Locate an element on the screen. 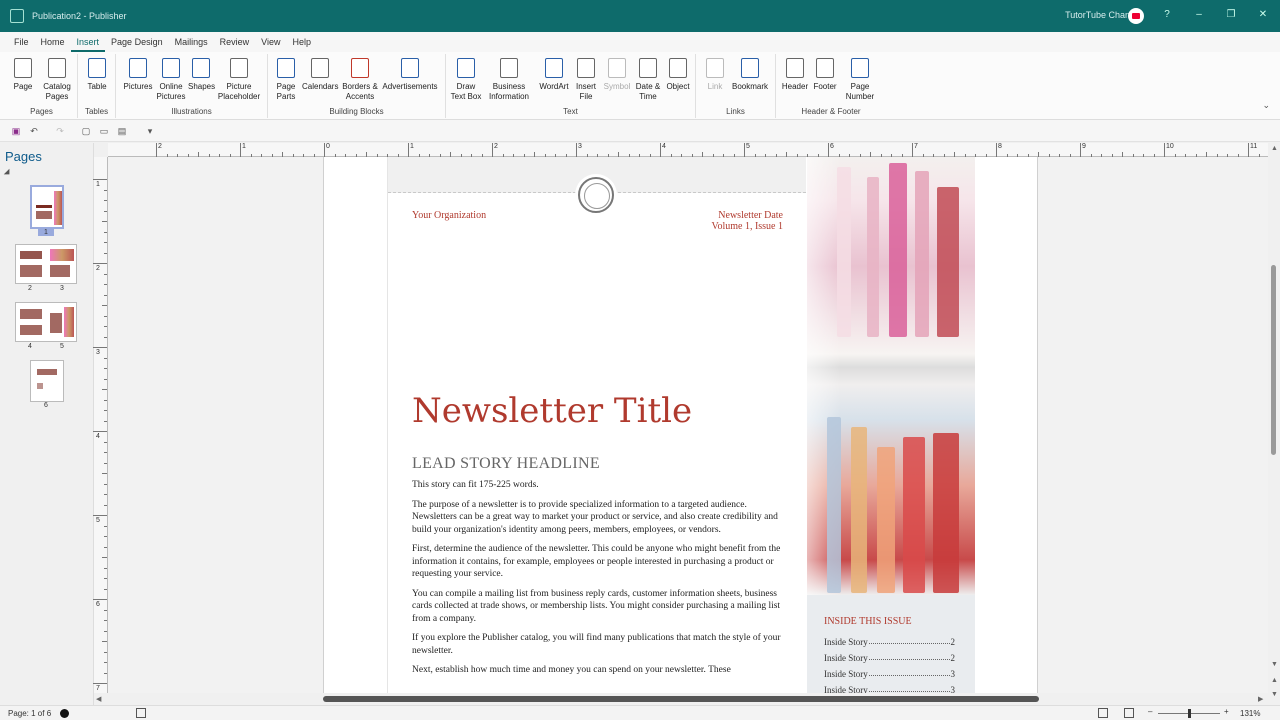 The image size is (1280, 720). thumb-text-block is located at coordinates (31, 255).